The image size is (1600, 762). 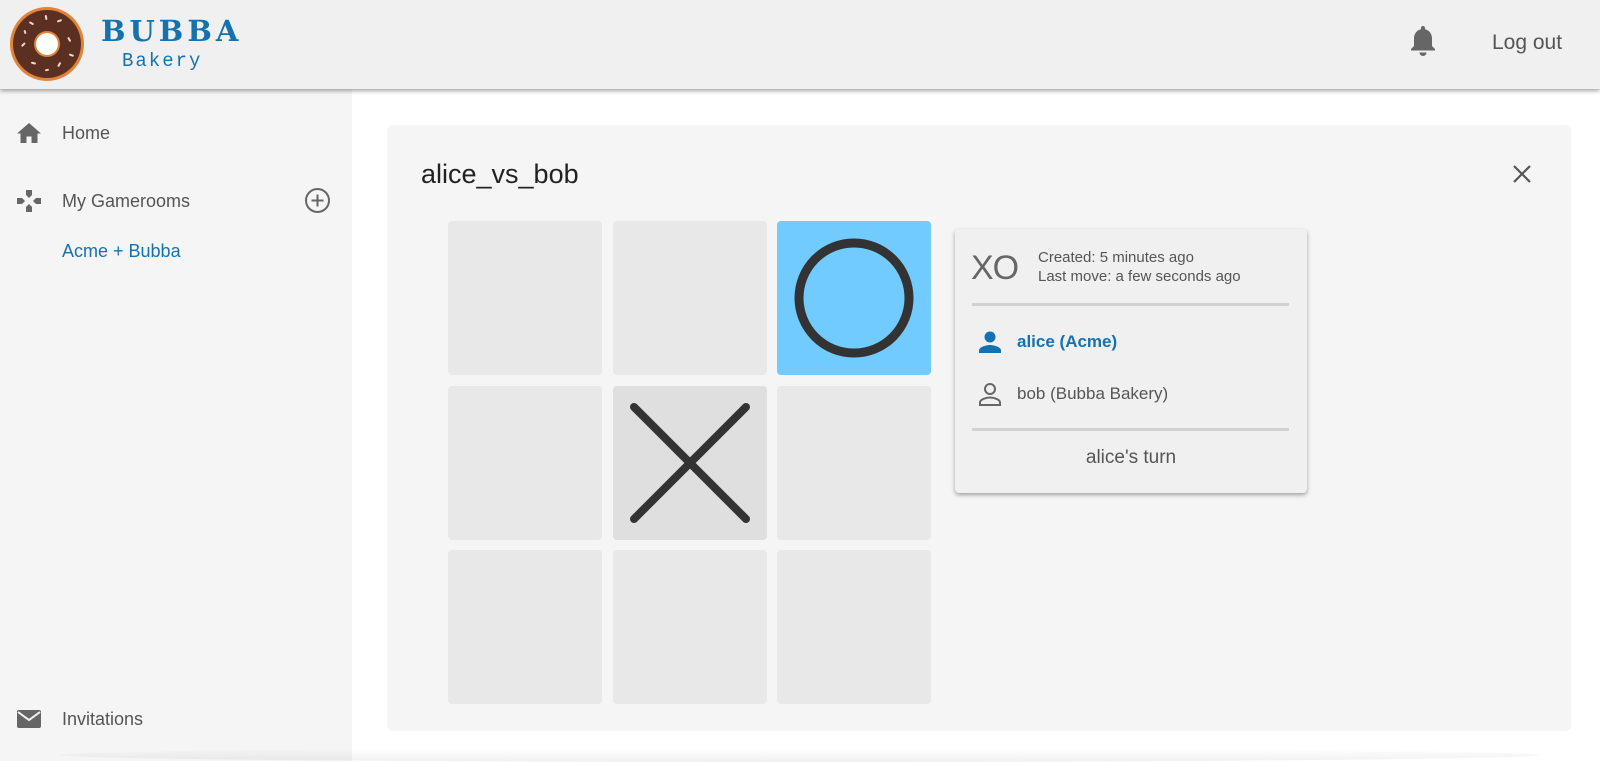 I want to click on close-icon, so click(x=1522, y=174).